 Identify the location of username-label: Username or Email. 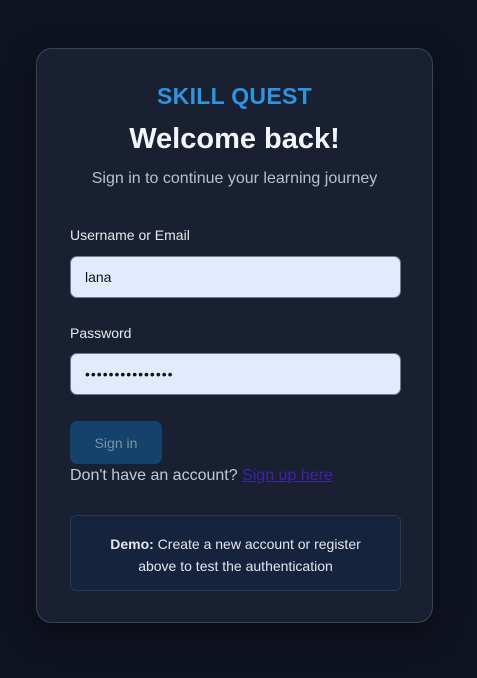
(130, 235).